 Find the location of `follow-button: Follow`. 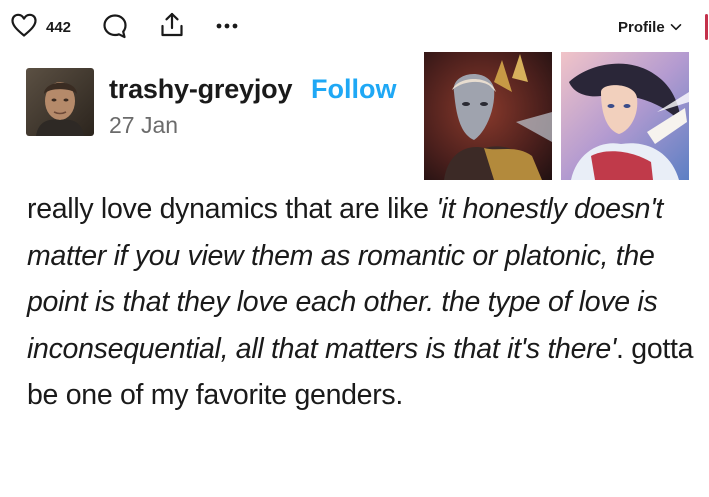

follow-button: Follow is located at coordinates (353, 89).